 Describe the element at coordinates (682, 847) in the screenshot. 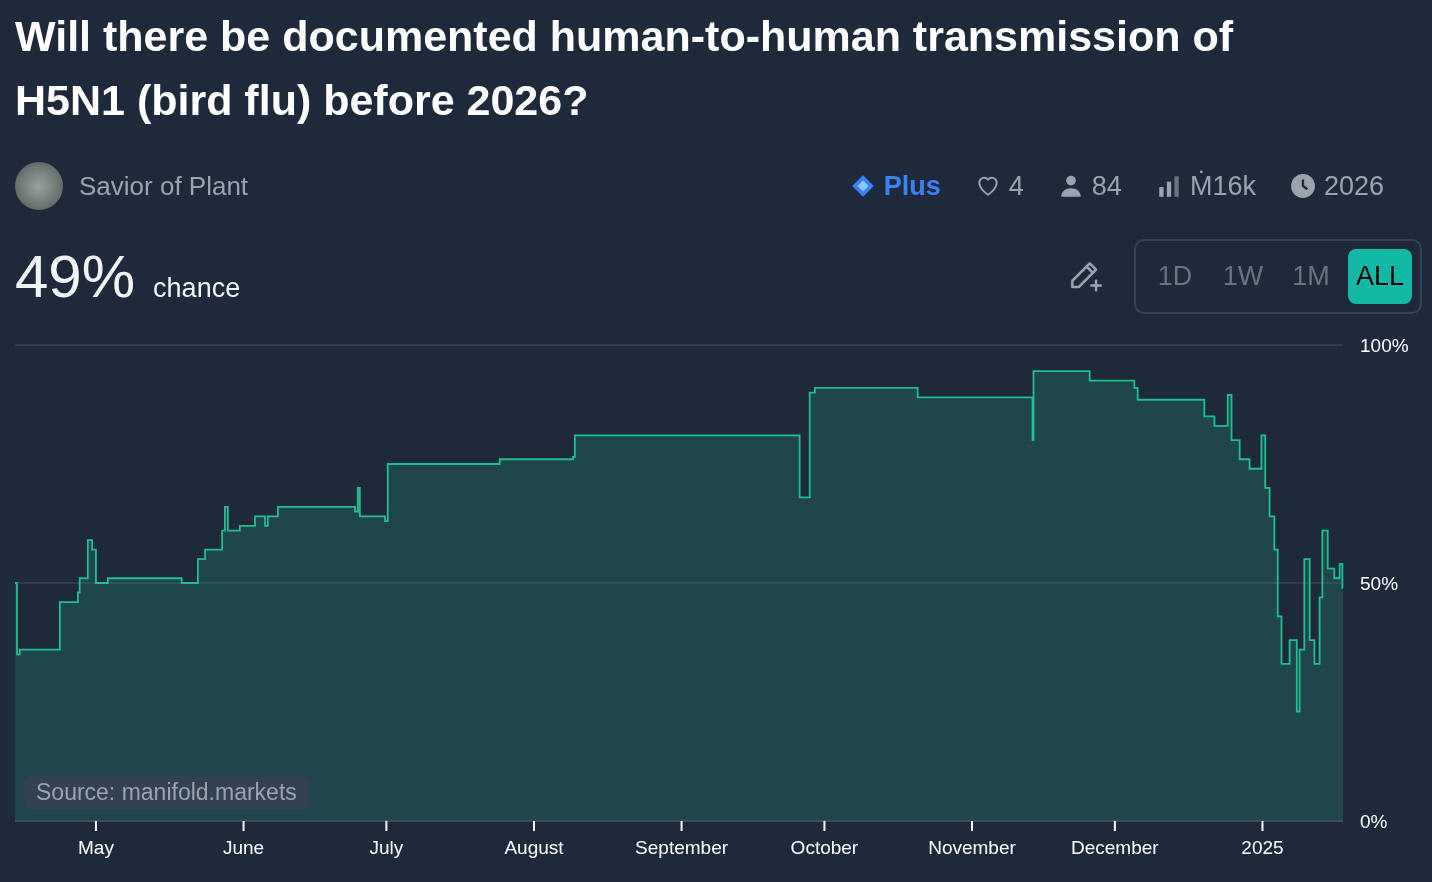

I see `axis-label: September` at that location.